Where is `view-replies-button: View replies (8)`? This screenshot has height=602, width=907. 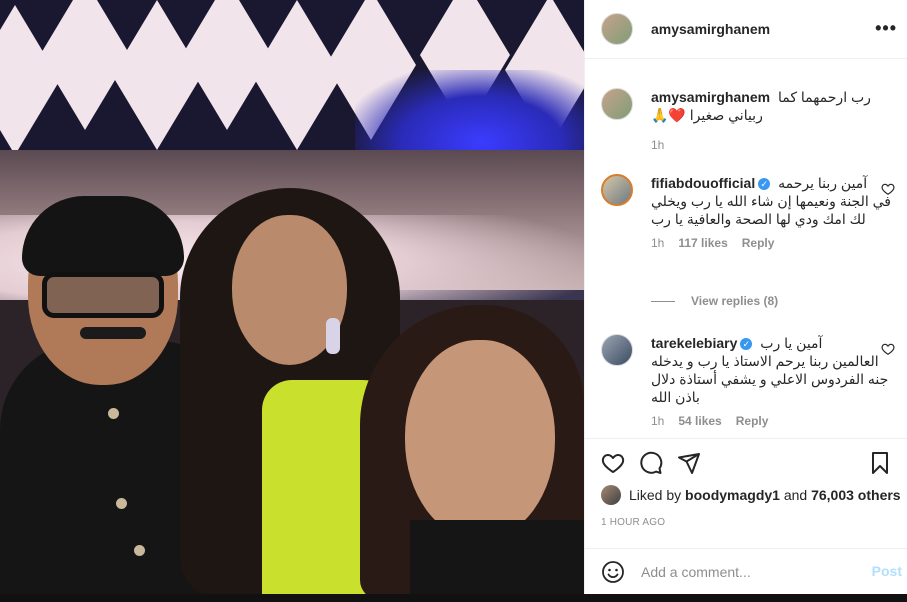
view-replies-button: View replies (8) is located at coordinates (714, 301).